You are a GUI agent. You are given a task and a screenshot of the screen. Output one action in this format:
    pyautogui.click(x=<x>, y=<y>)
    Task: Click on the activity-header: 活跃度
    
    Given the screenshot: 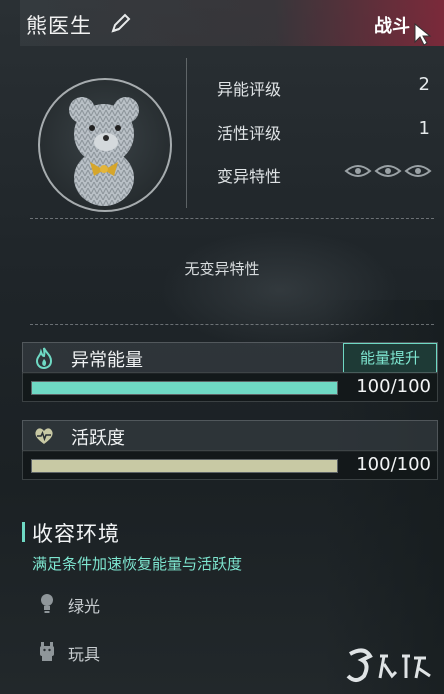 What is the action you would take?
    pyautogui.click(x=230, y=436)
    